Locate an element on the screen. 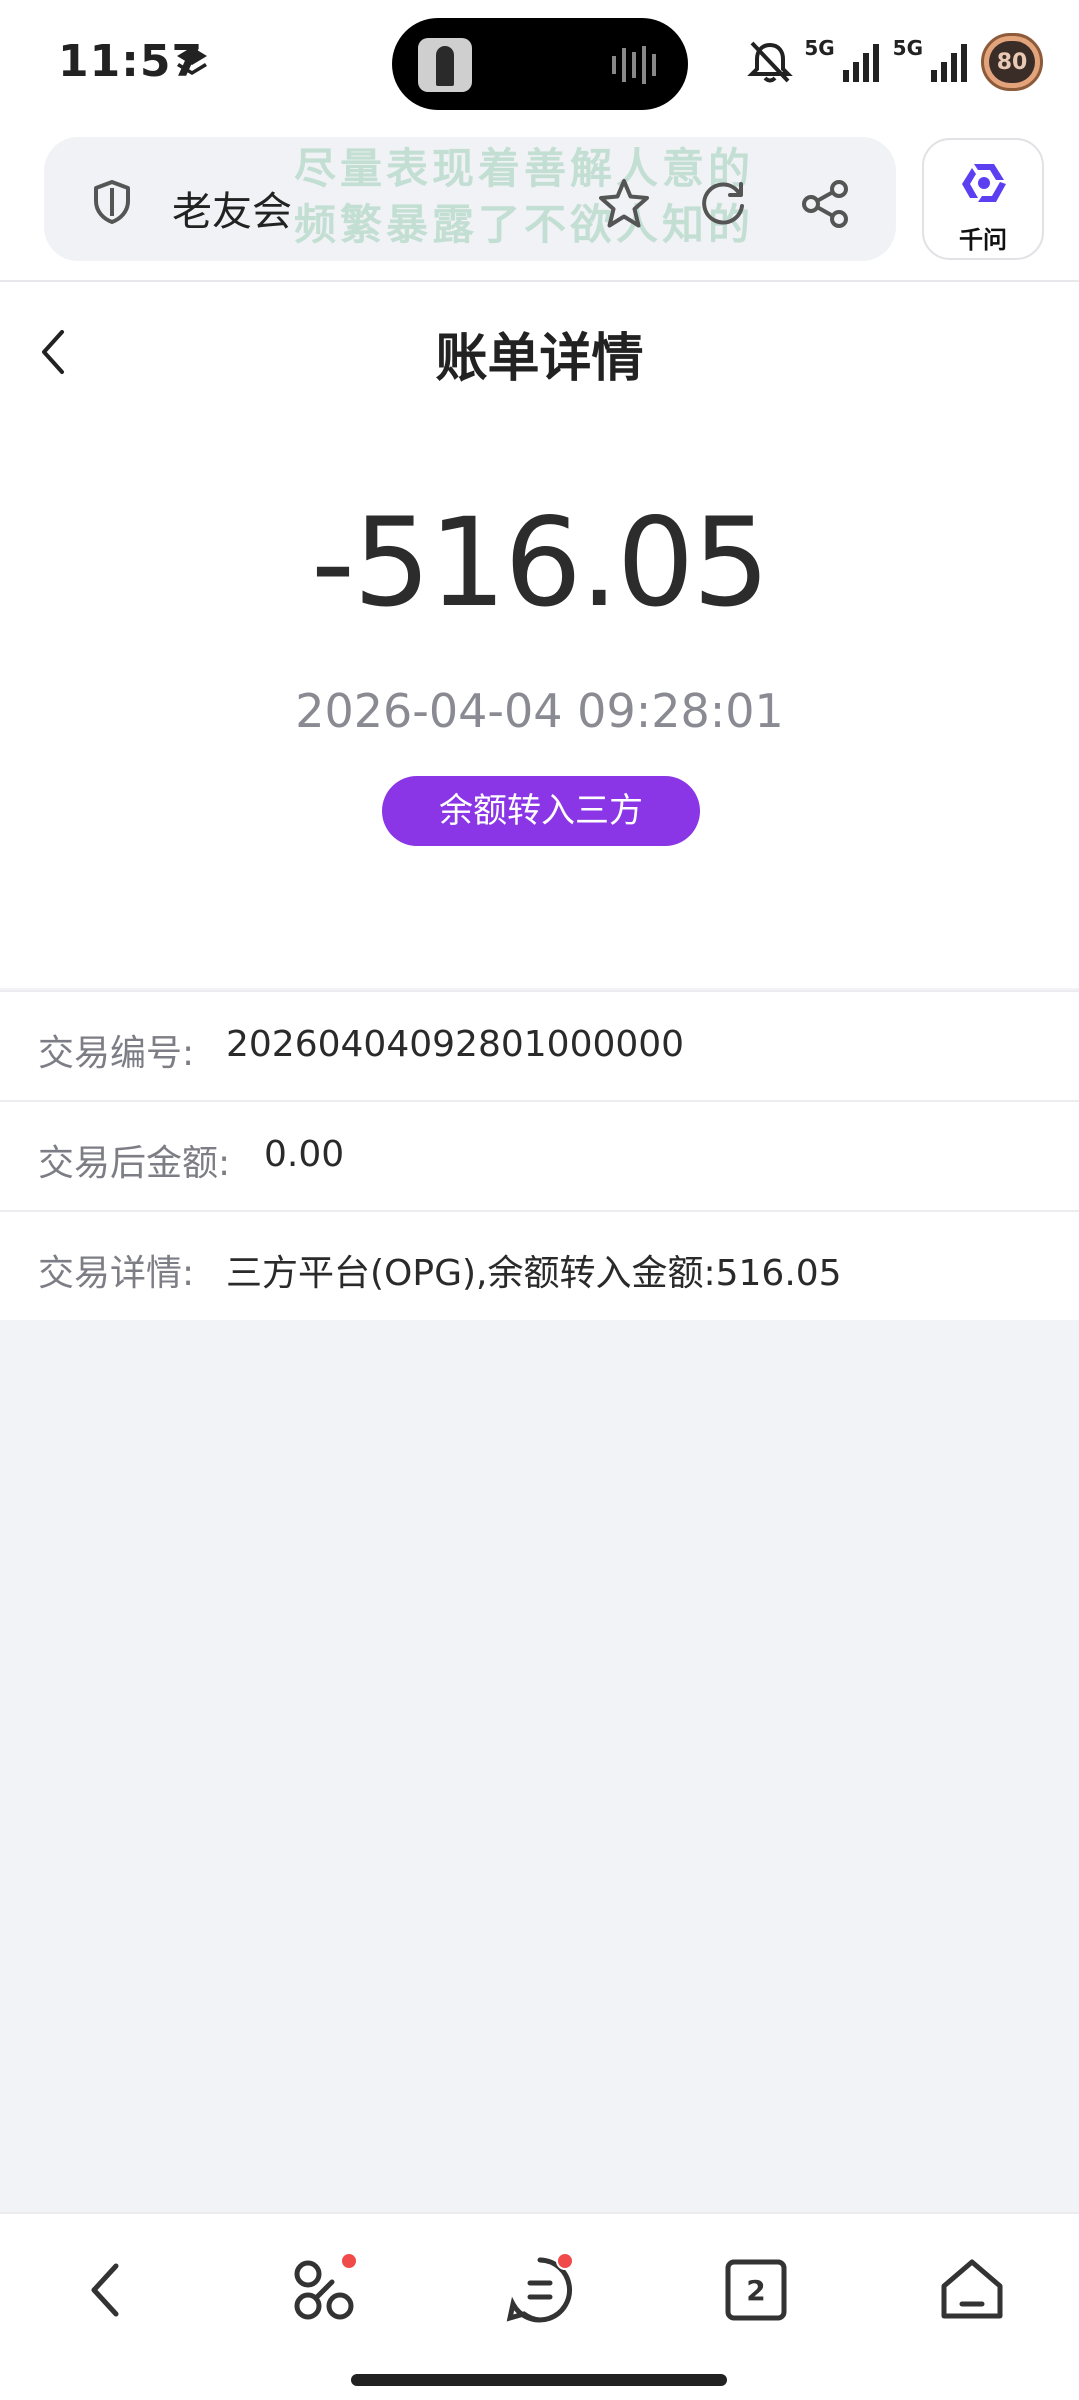 Image resolution: width=1079 pixels, height=2400 pixels. tabs-icon: 2 is located at coordinates (756, 2290).